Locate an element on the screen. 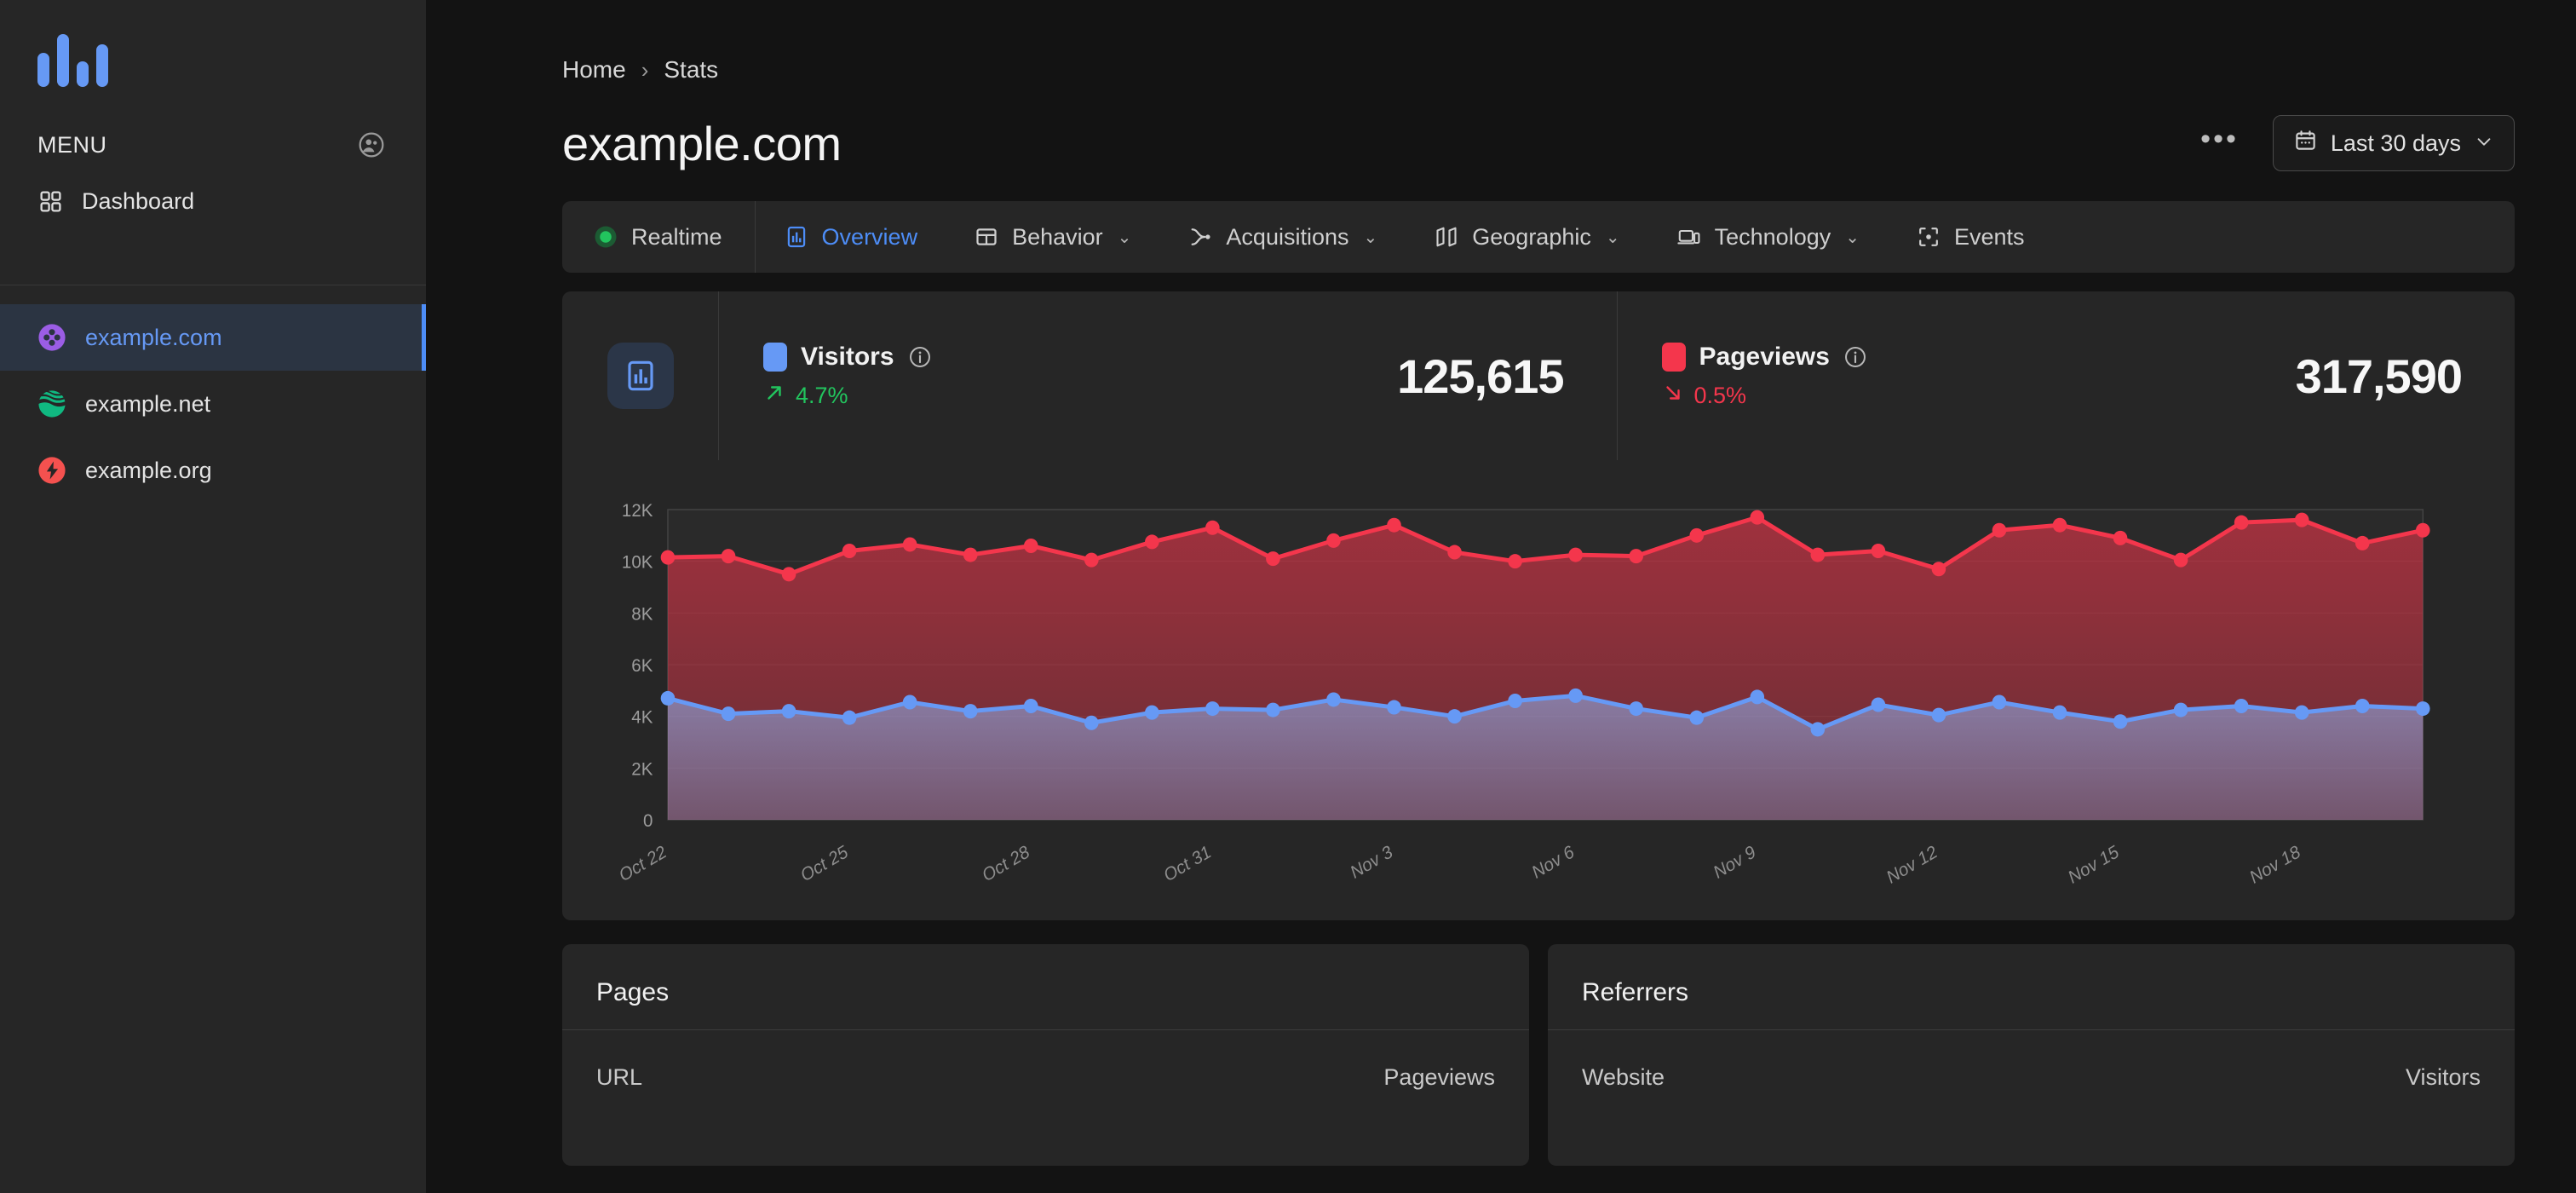 The width and height of the screenshot is (2576, 1193). user-avatar-icon is located at coordinates (371, 144).